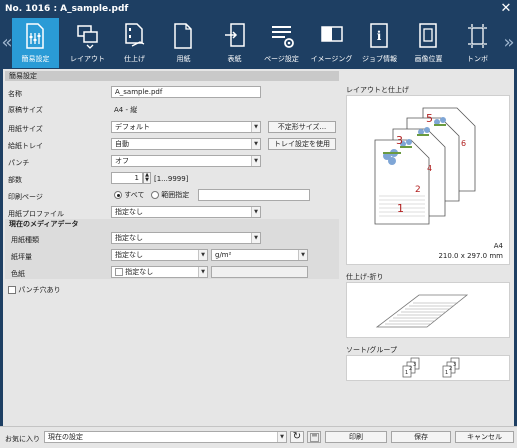 This screenshot has height=448, width=517. I want to click on tab-label: ページ設定, so click(281, 59).